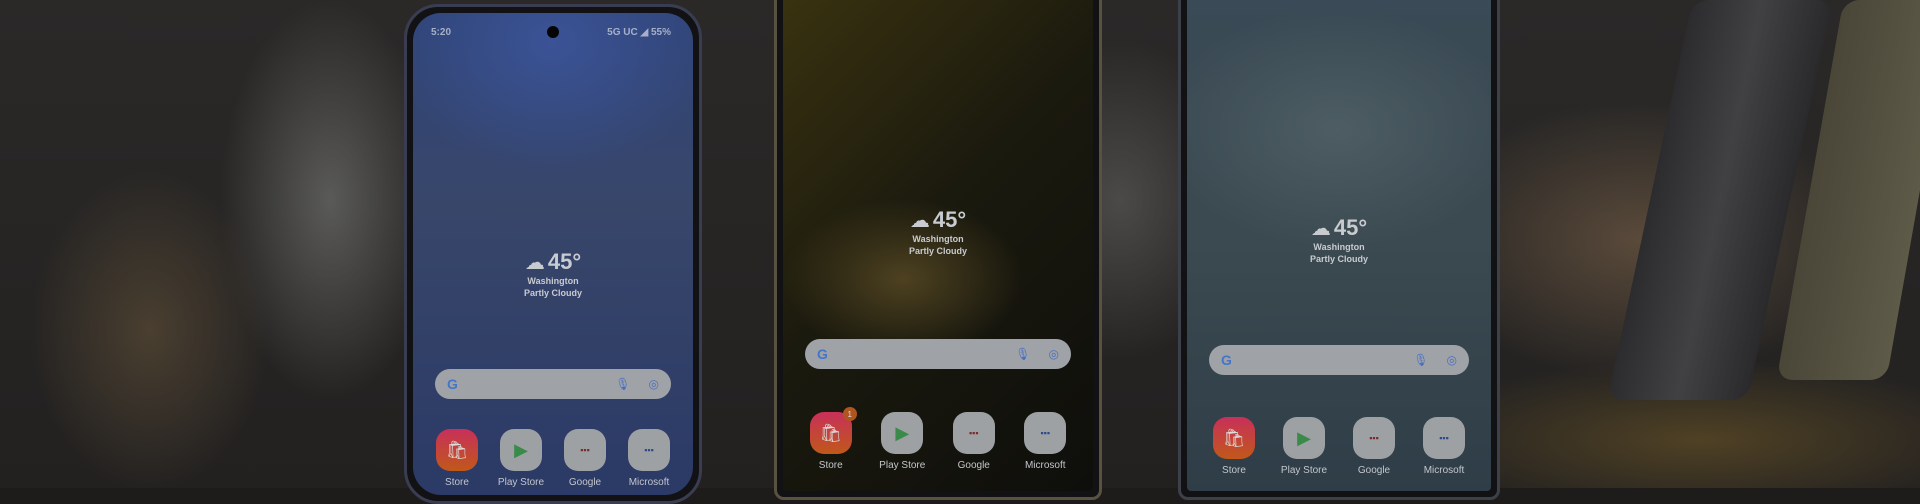 The width and height of the screenshot is (1920, 504). Describe the element at coordinates (553, 32) in the screenshot. I see `front-camera` at that location.